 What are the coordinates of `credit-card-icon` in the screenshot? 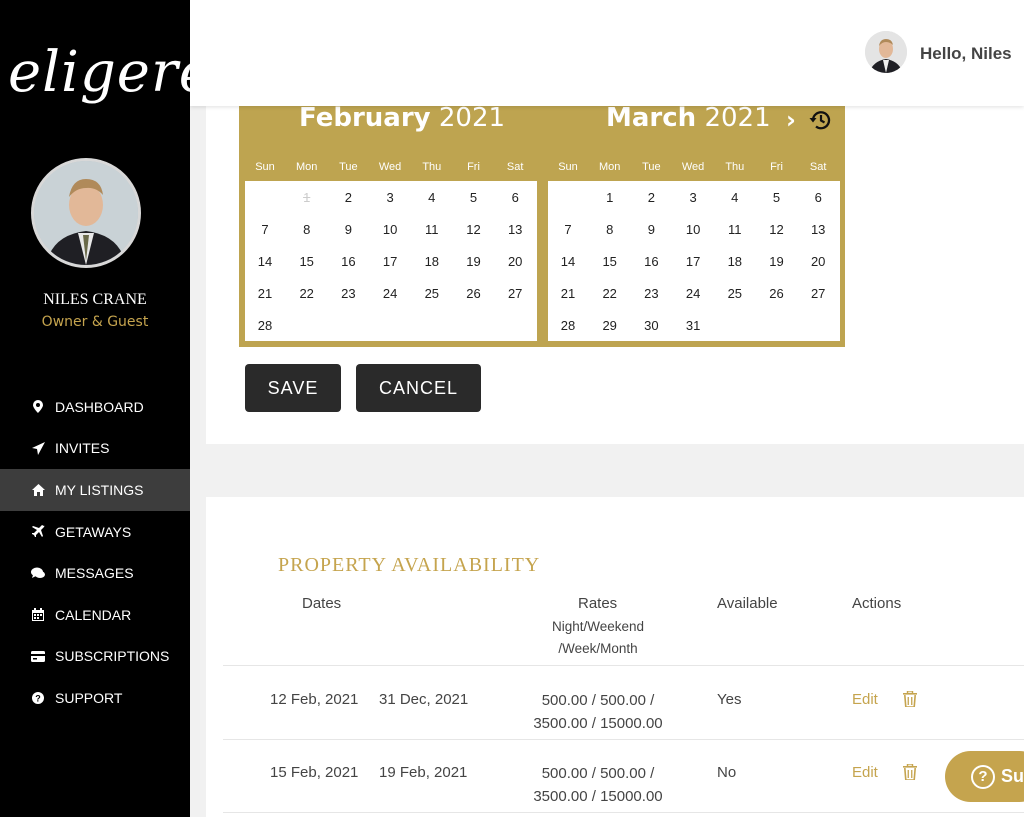 It's located at (38, 656).